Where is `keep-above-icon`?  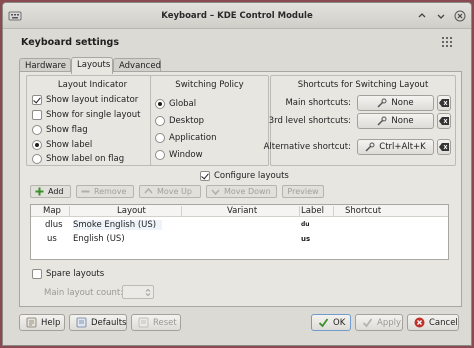
keep-above-icon is located at coordinates (422, 16).